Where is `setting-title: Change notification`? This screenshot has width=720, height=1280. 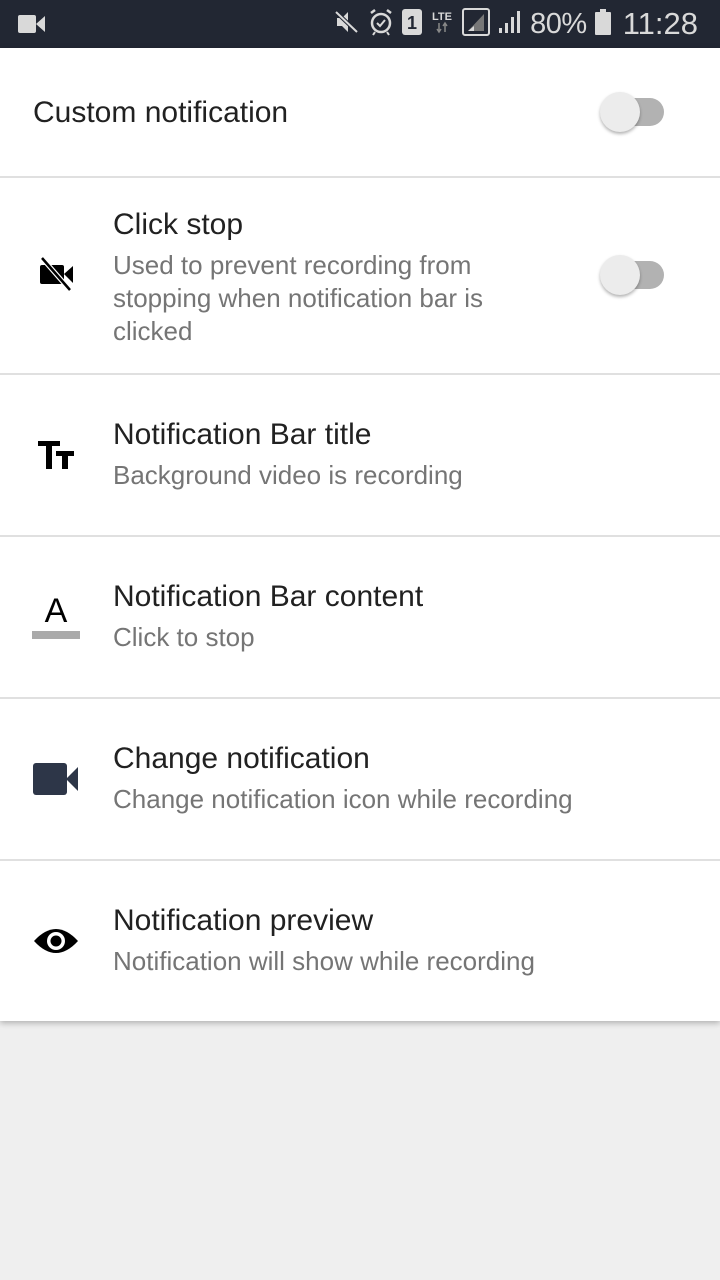 setting-title: Change notification is located at coordinates (241, 758).